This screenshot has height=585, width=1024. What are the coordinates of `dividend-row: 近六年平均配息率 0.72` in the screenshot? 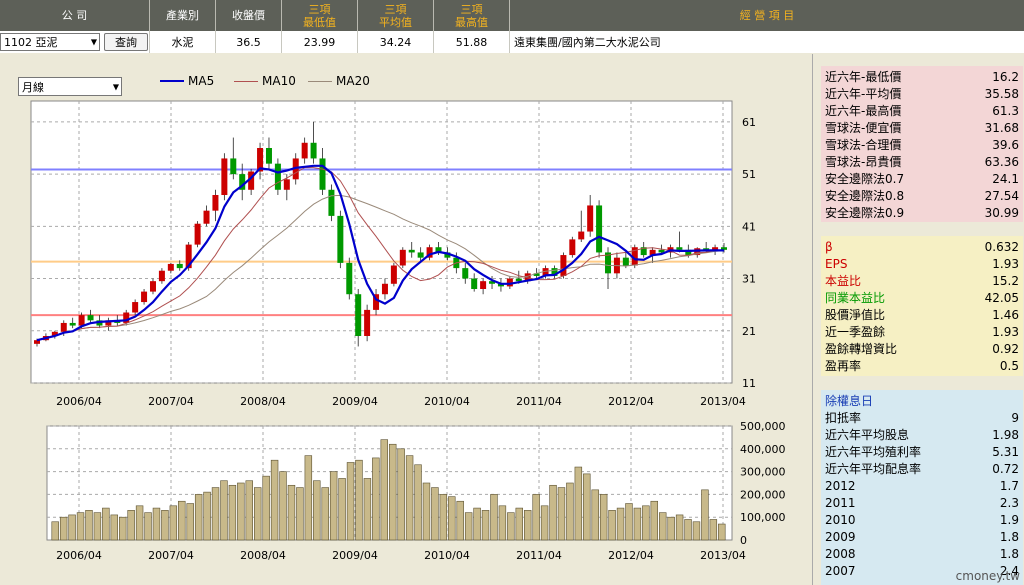 It's located at (922, 469).